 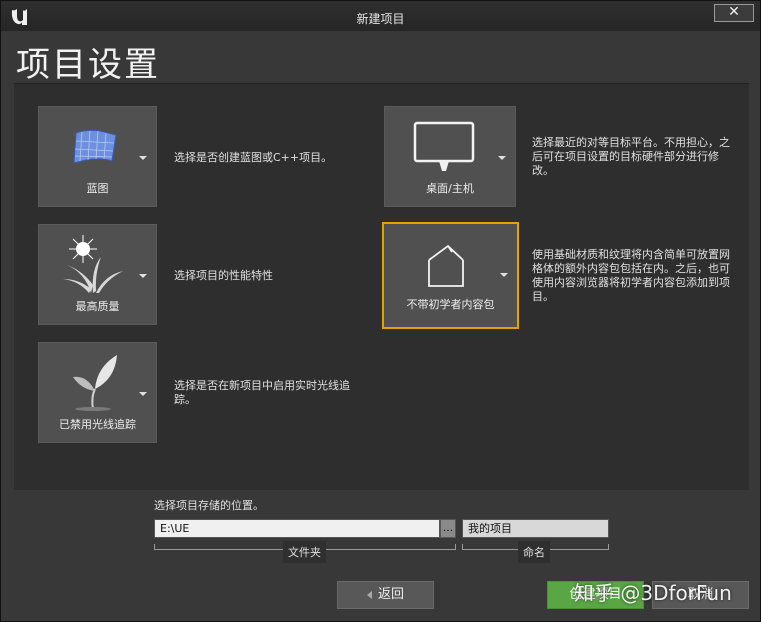 I want to click on back-button-label: 返回, so click(x=390, y=594).